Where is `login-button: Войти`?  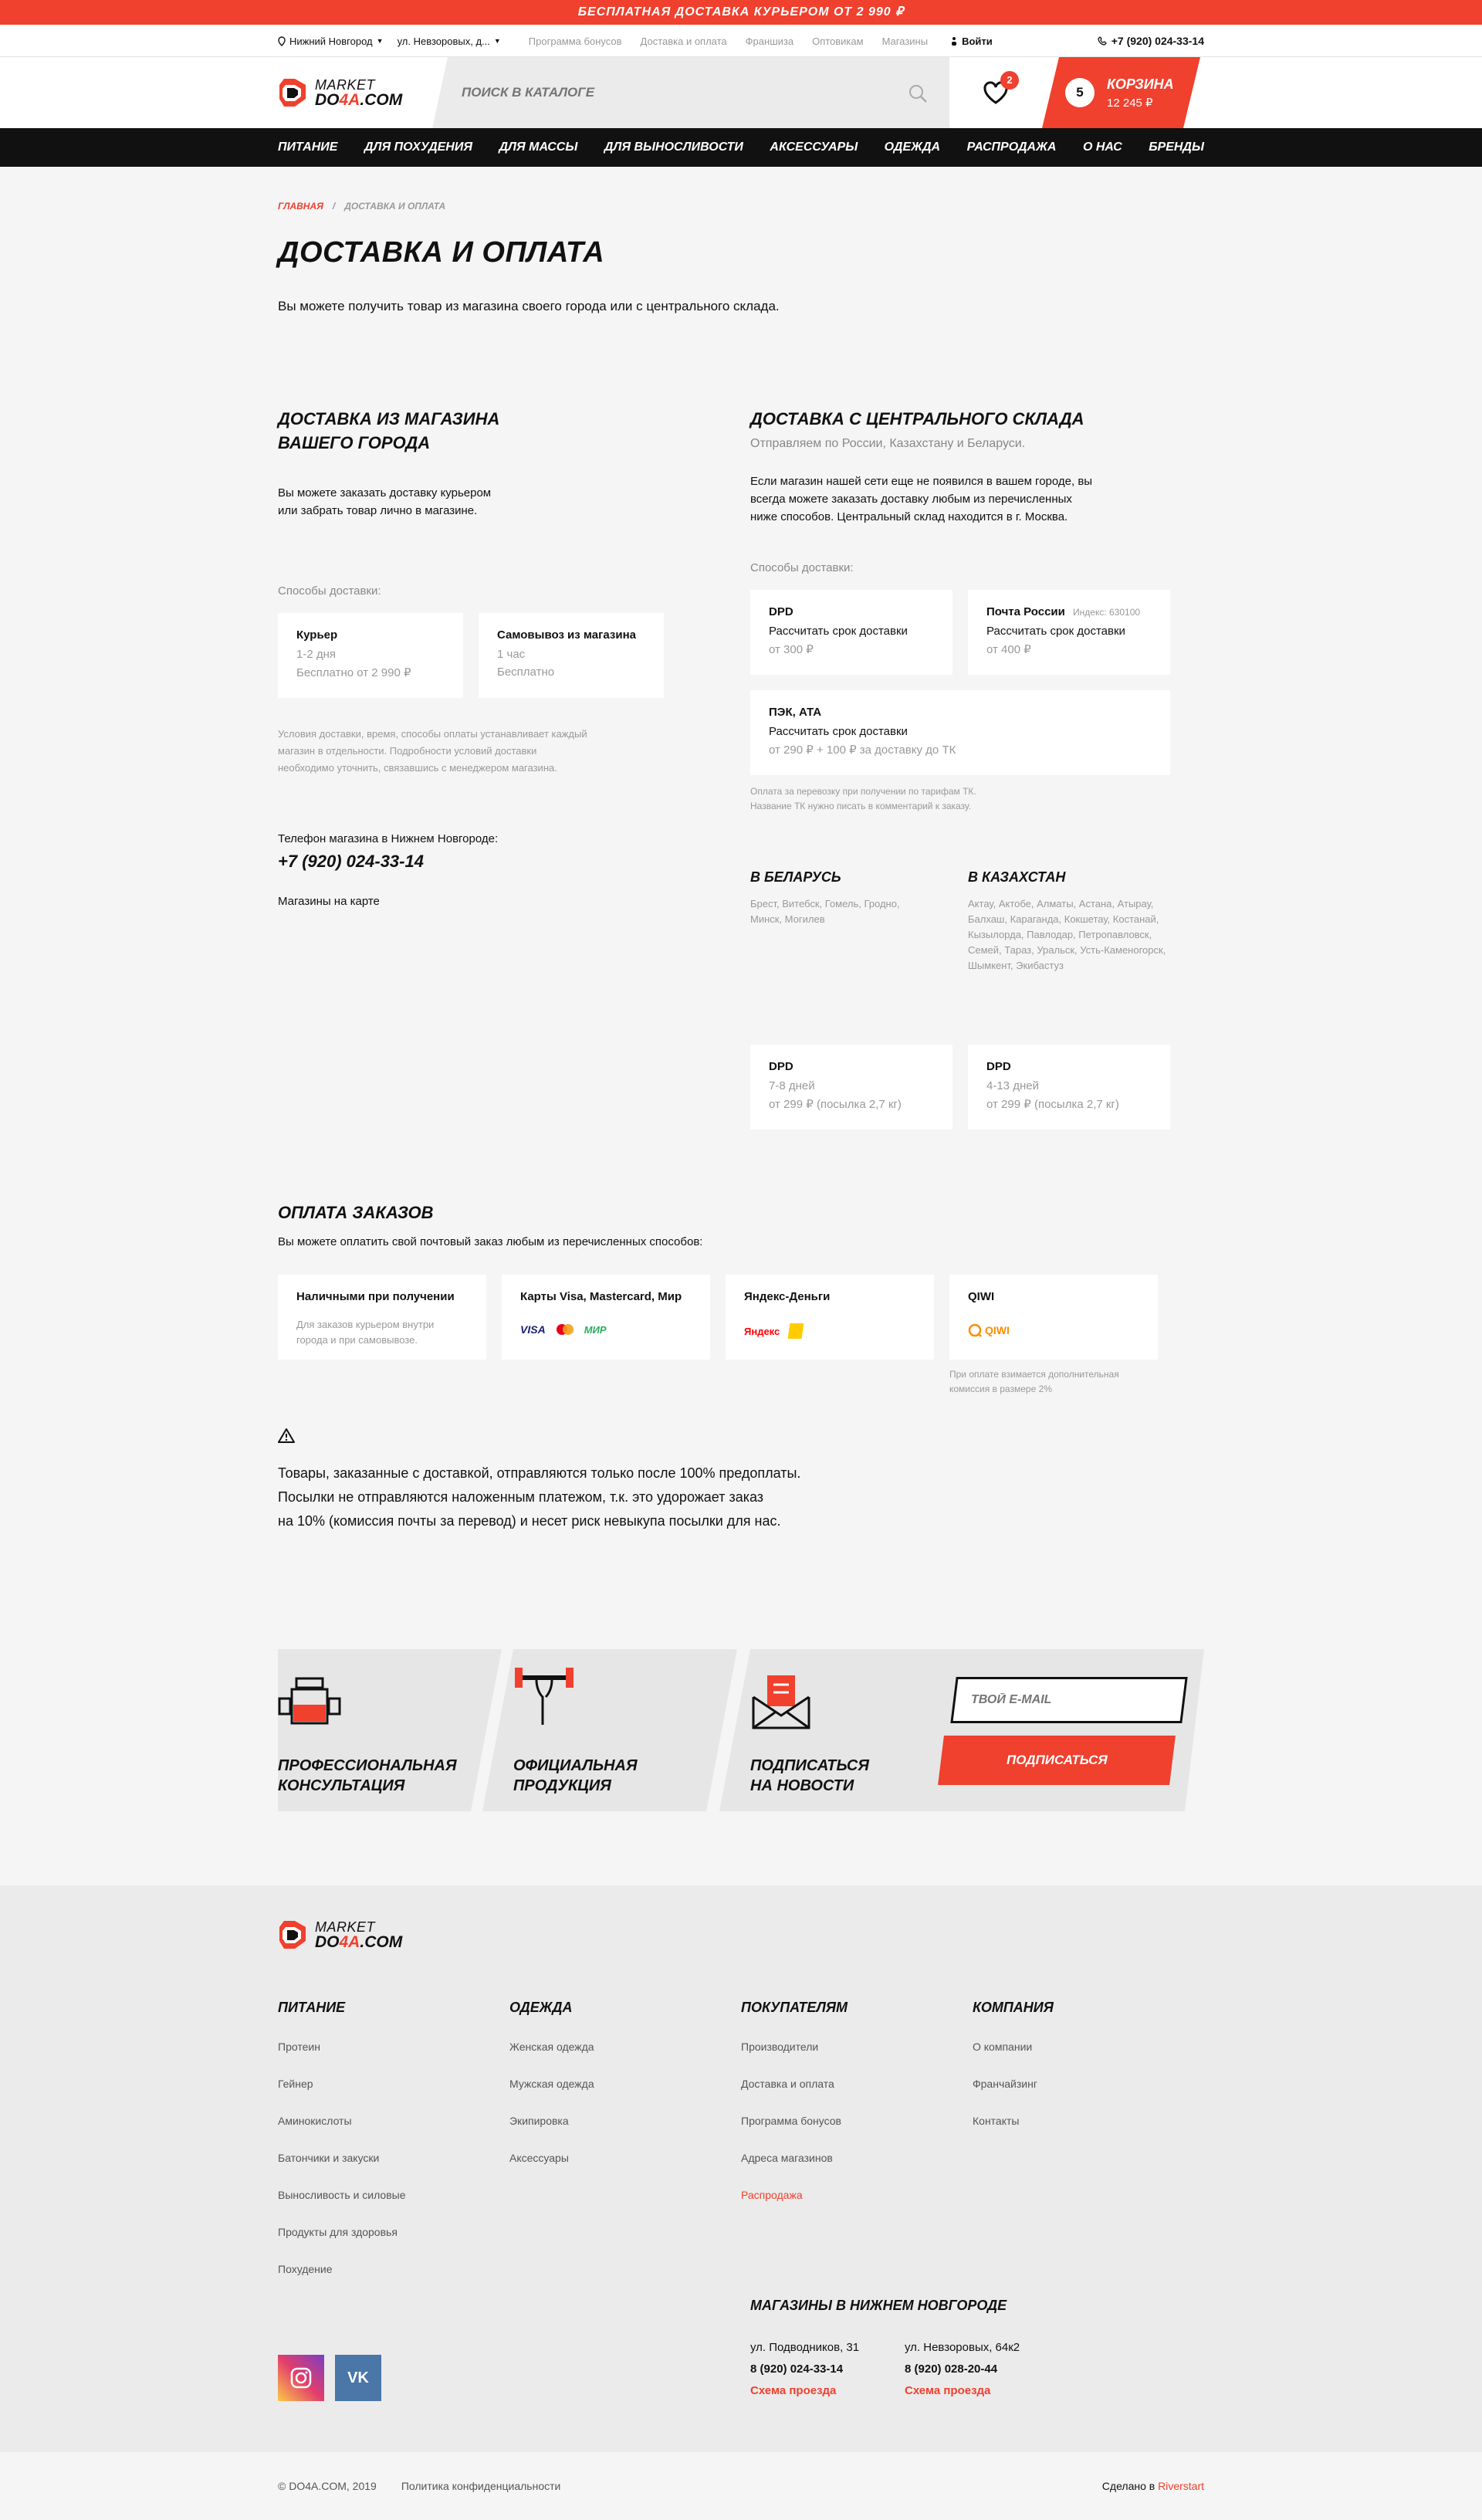 login-button: Войти is located at coordinates (972, 41).